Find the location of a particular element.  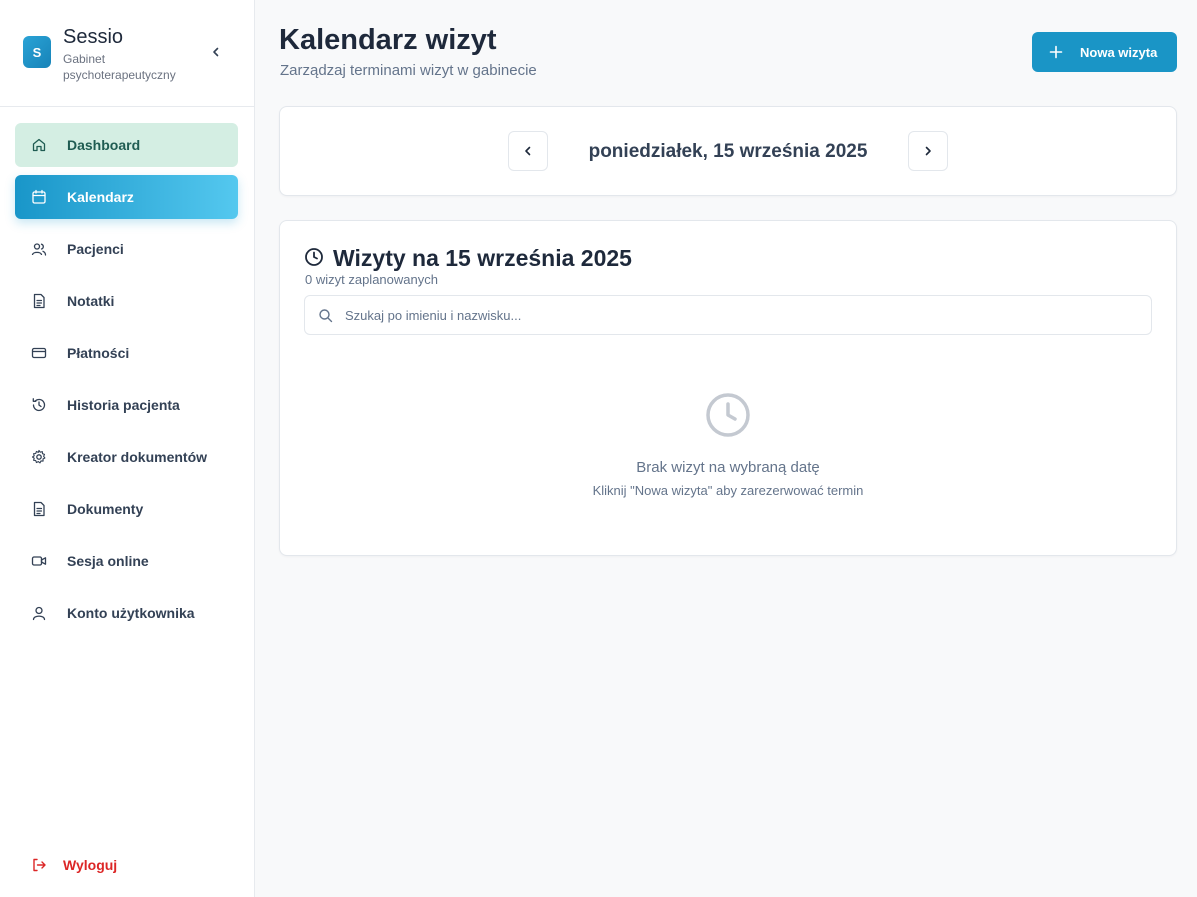

home-icon is located at coordinates (39, 145).